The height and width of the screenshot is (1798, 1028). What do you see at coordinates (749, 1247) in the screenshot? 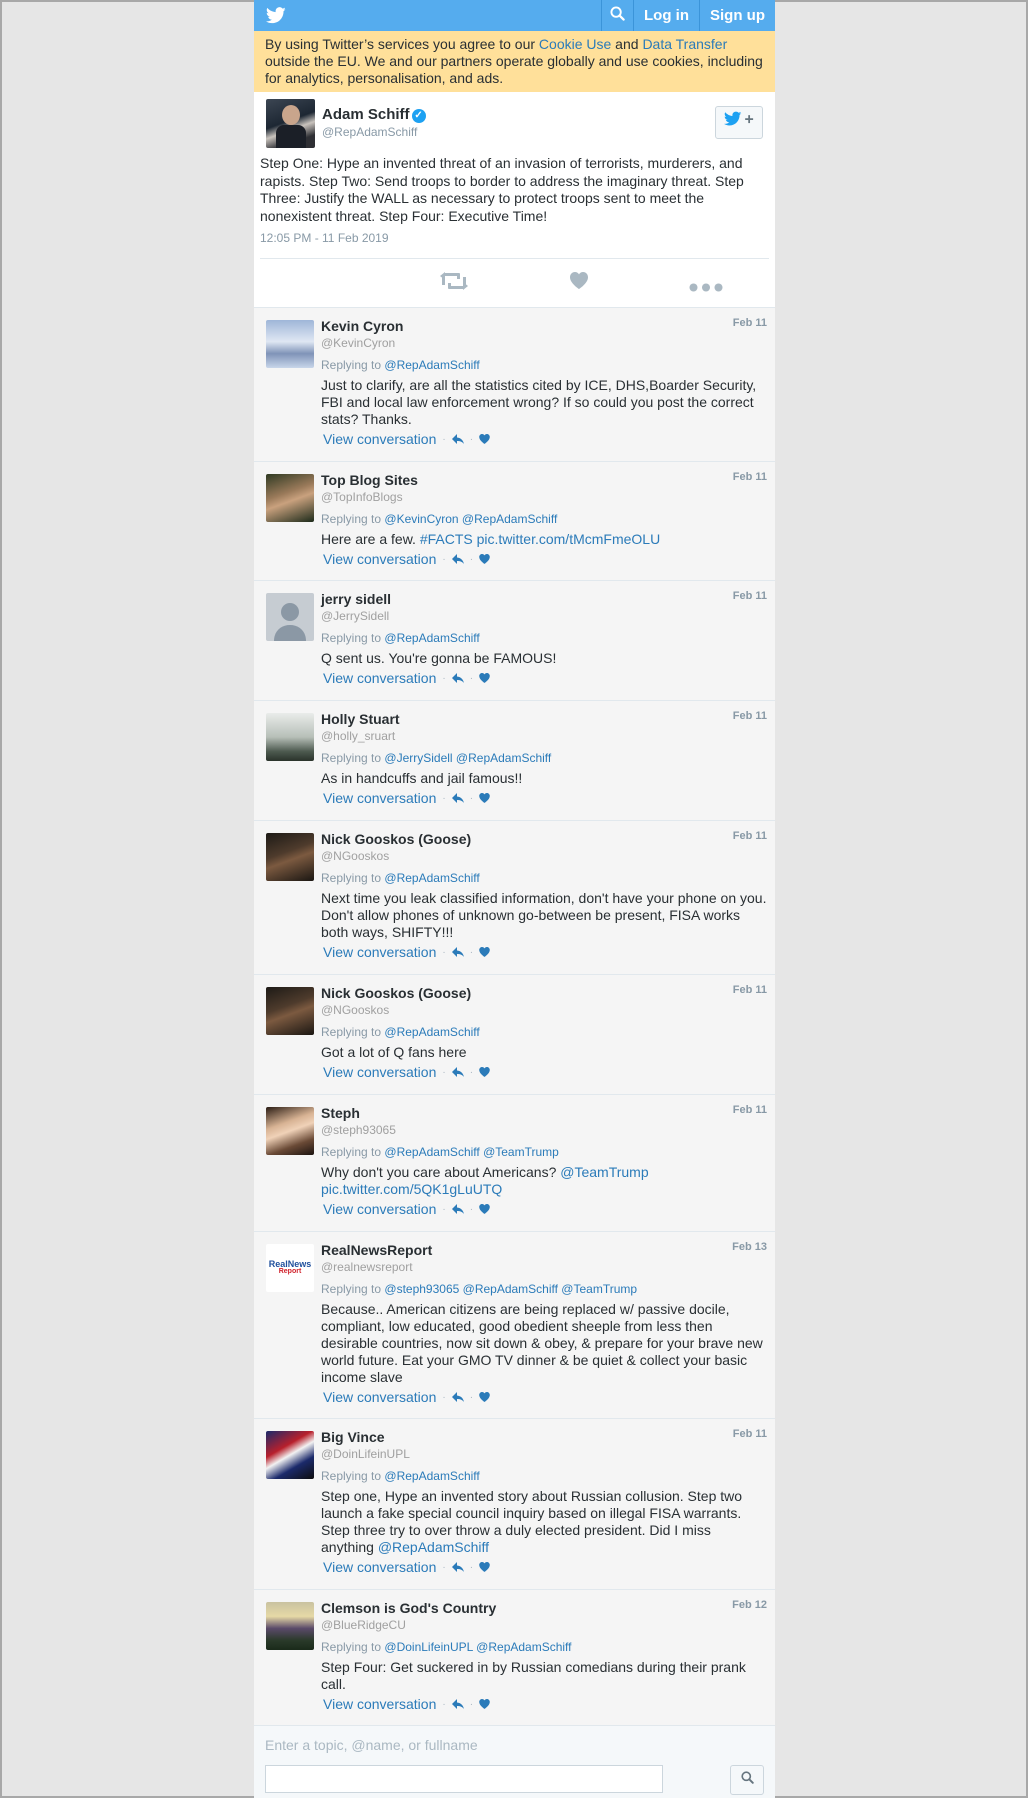
I see `reply-date: Feb 13` at bounding box center [749, 1247].